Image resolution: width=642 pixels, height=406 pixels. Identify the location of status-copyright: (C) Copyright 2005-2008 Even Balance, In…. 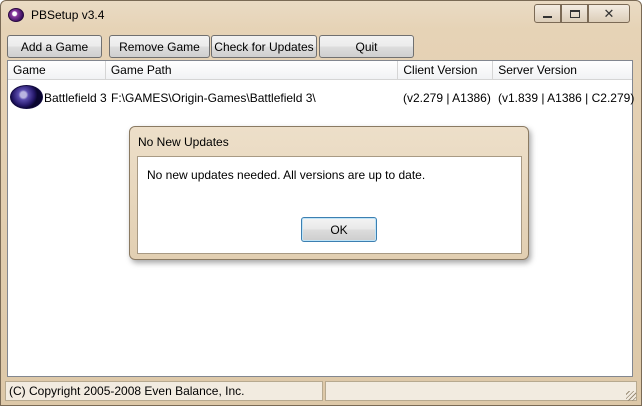
(164, 391).